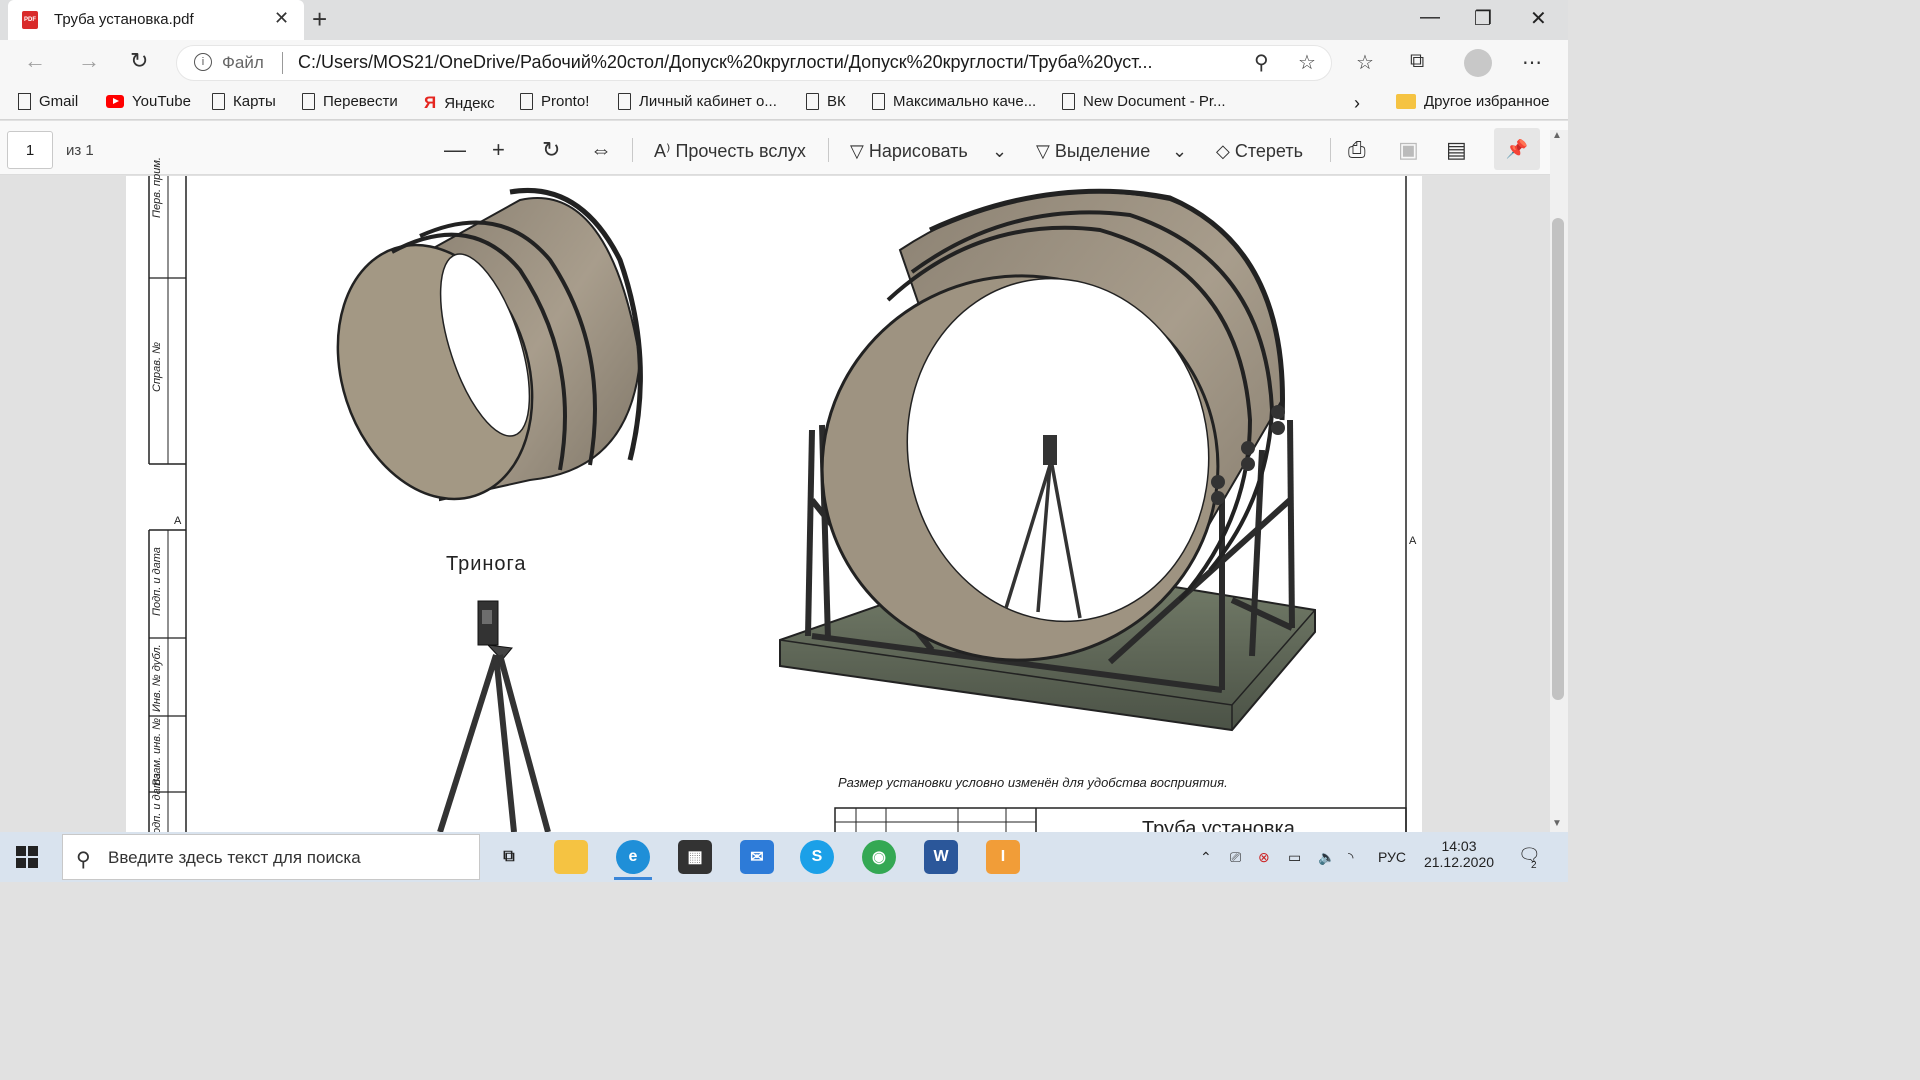  Describe the element at coordinates (633, 857) in the screenshot. I see `edge-icon: e` at that location.